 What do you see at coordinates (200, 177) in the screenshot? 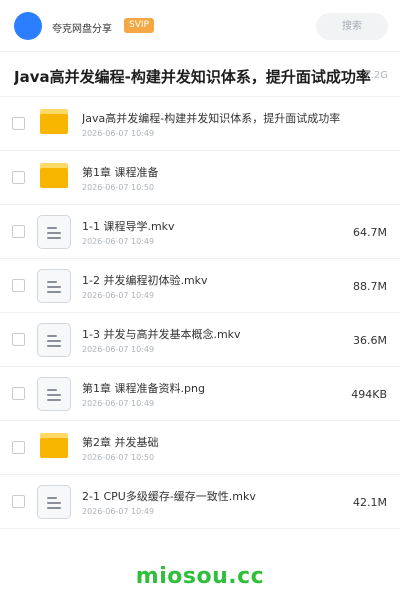
I see `list-item: 第1章 课程准备 2026-06-07 10:50` at bounding box center [200, 177].